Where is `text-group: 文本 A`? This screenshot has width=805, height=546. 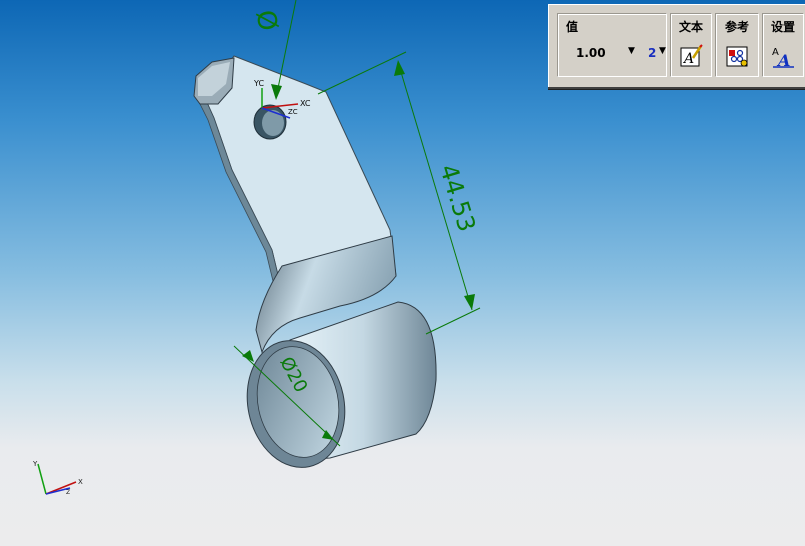
text-group: 文本 A is located at coordinates (691, 45).